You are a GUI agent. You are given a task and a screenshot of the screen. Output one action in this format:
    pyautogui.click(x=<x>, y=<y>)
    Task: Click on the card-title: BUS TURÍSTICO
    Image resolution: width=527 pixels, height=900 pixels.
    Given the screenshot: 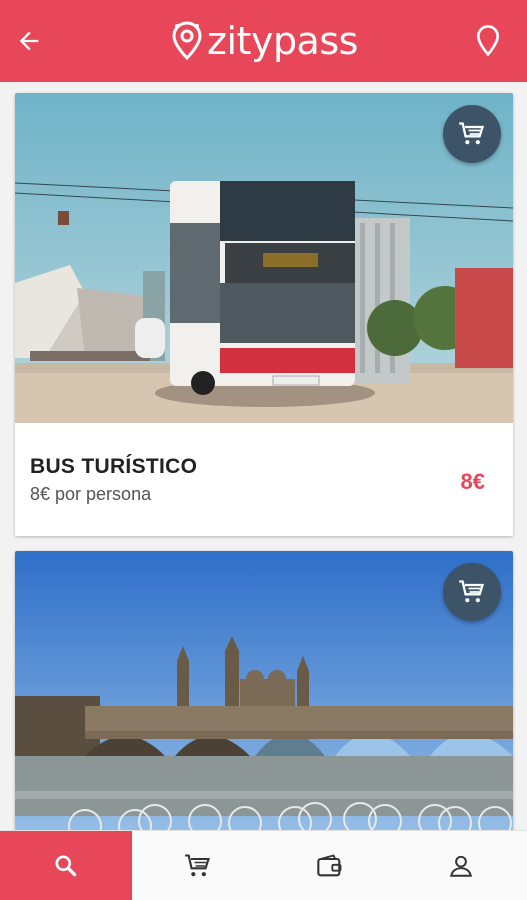 What is the action you would take?
    pyautogui.click(x=114, y=466)
    